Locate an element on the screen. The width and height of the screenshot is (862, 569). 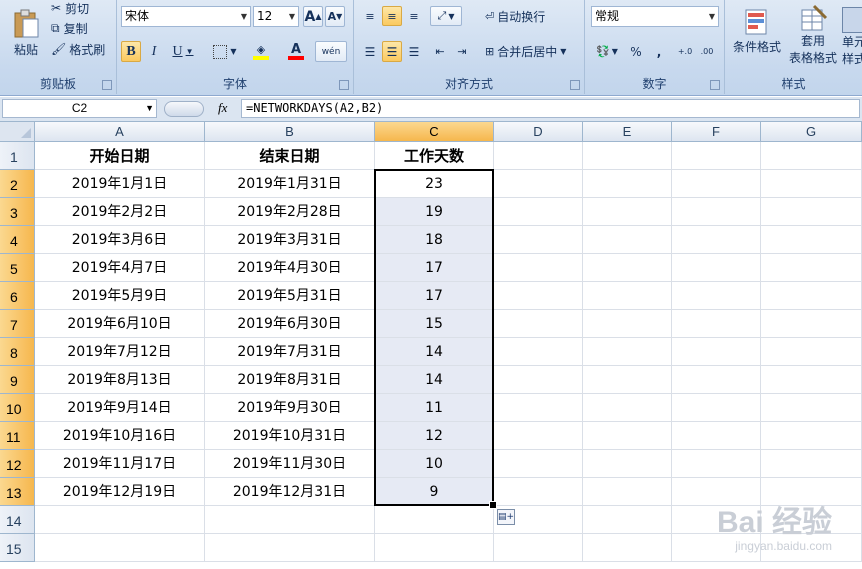
currency-button: 💱 ▼ is located at coordinates (607, 51).